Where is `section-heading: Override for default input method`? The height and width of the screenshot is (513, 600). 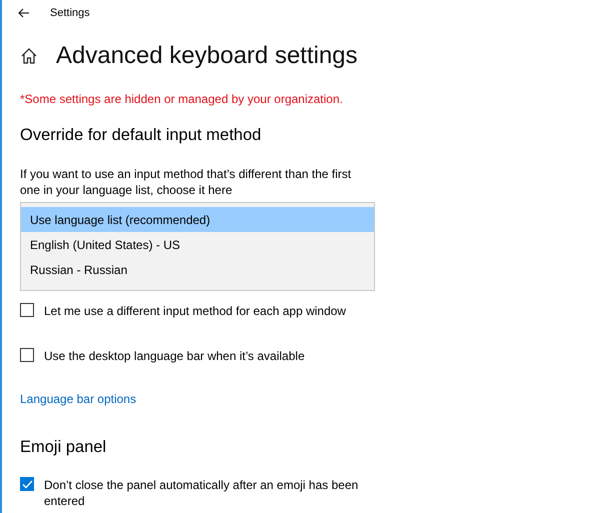
section-heading: Override for default input method is located at coordinates (141, 135).